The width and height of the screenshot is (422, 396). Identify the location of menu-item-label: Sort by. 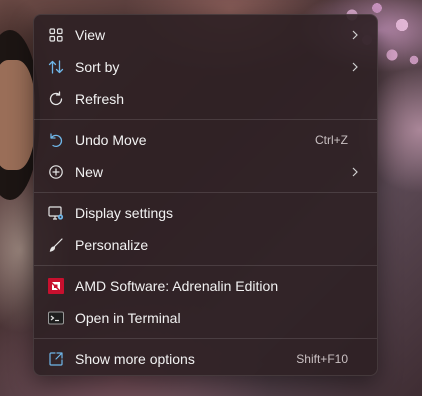
(97, 67).